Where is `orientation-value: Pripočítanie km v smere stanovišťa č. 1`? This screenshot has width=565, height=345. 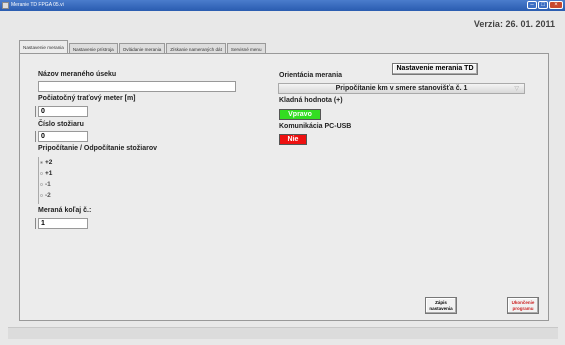 orientation-value: Pripočítanie km v smere stanovišťa č. 1 is located at coordinates (401, 88).